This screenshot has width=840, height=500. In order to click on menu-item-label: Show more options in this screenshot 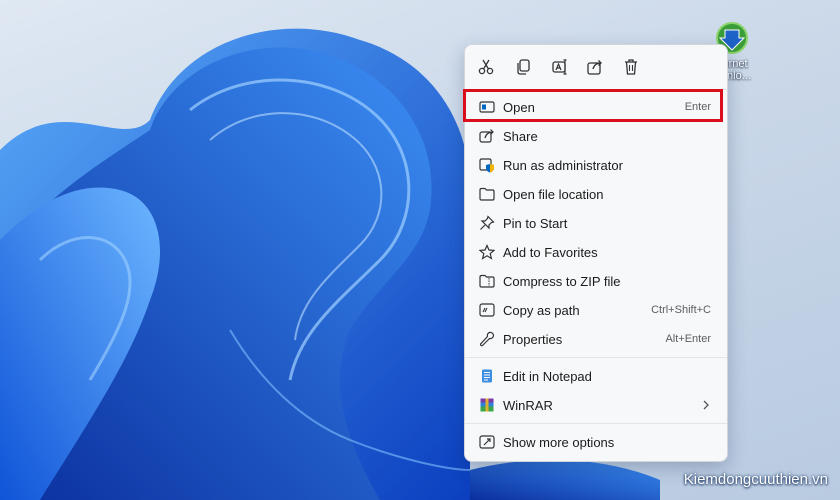, I will do `click(559, 442)`.